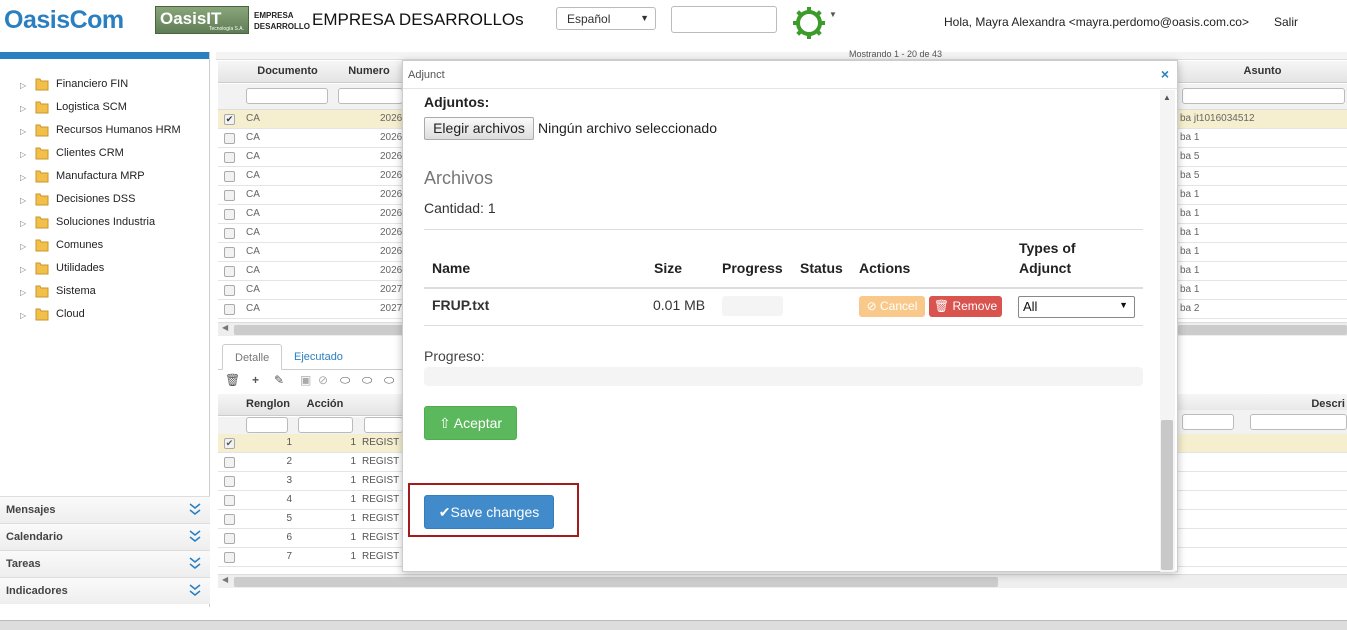 This screenshot has width=1347, height=630. What do you see at coordinates (229, 443) in the screenshot?
I see `detail-row-checkbox: ✔` at bounding box center [229, 443].